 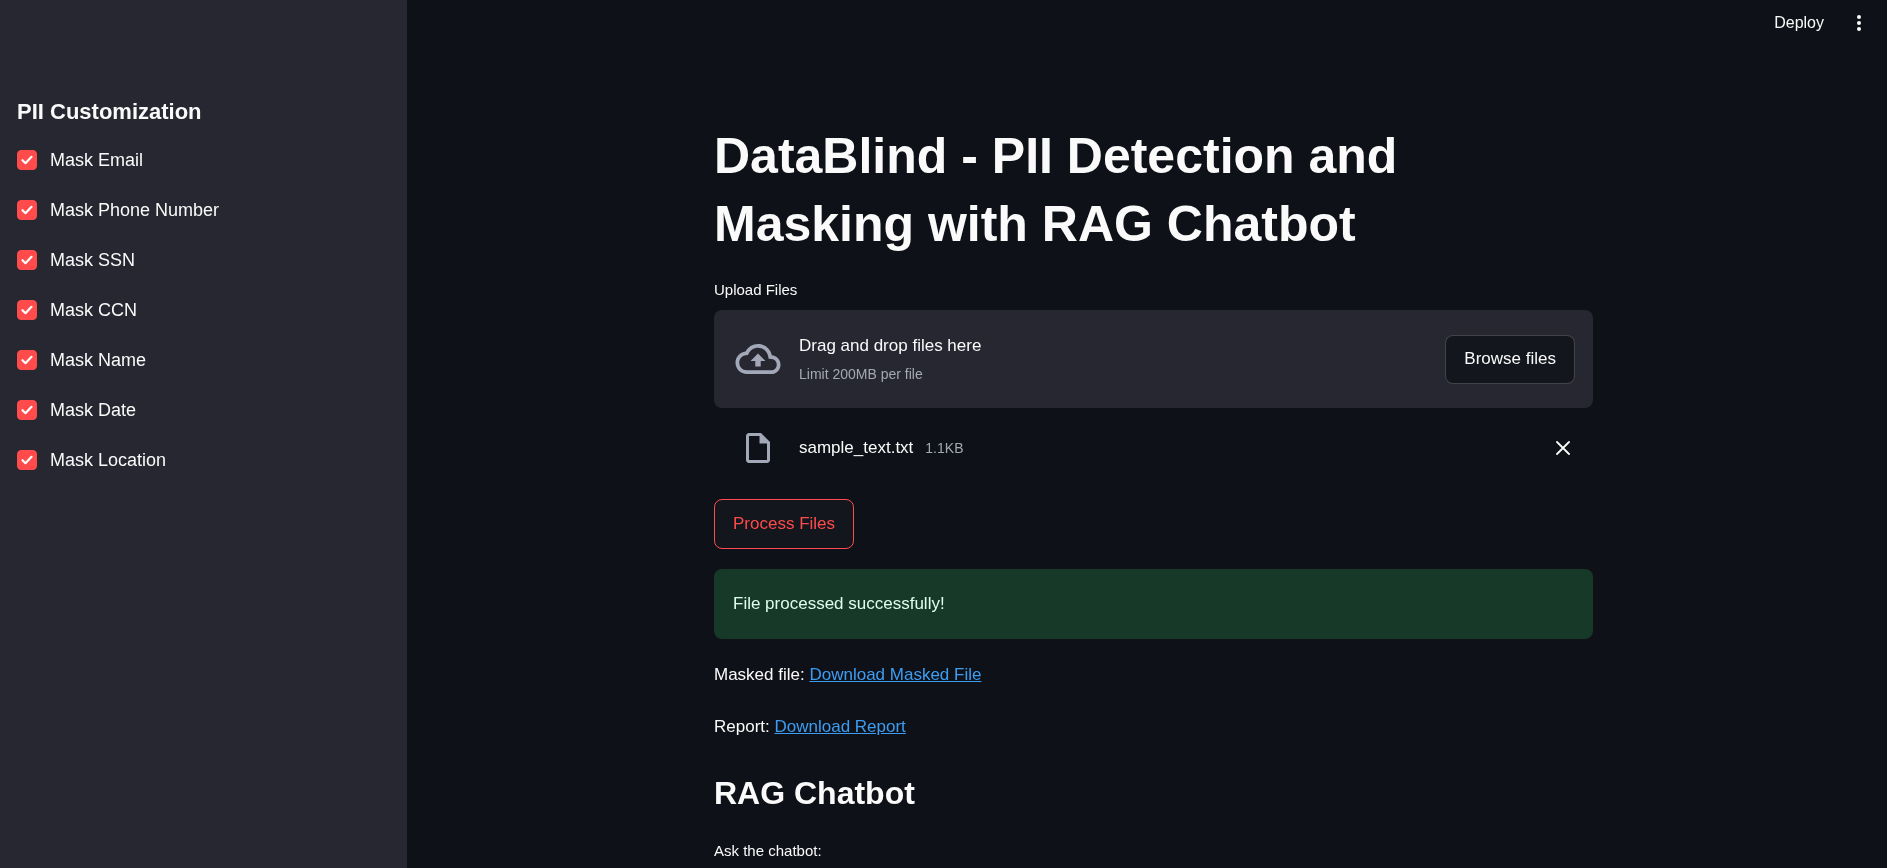 What do you see at coordinates (1799, 23) in the screenshot?
I see `deploy-button: Deploy` at bounding box center [1799, 23].